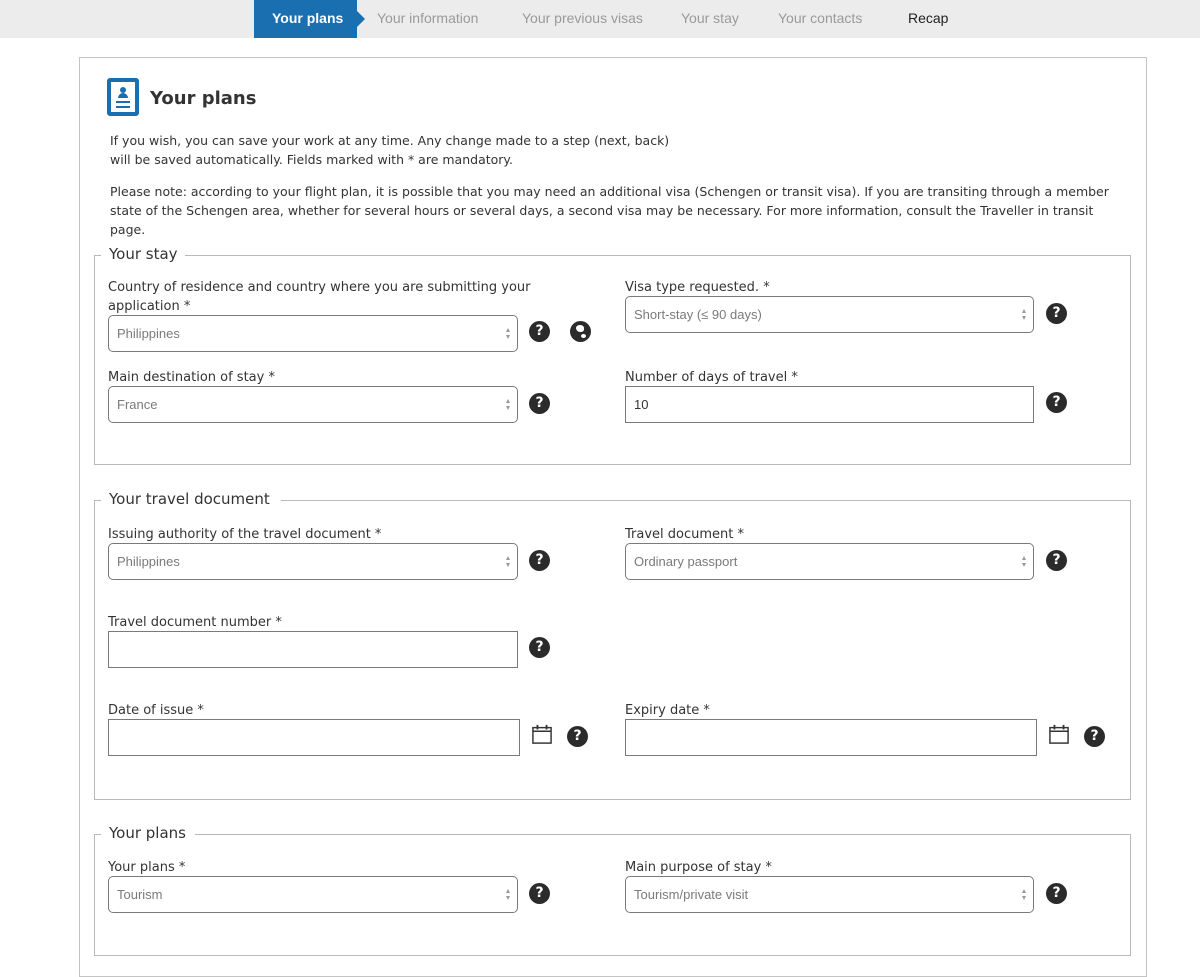 The width and height of the screenshot is (1200, 977). What do you see at coordinates (314, 737) in the screenshot?
I see `date-issue-input` at bounding box center [314, 737].